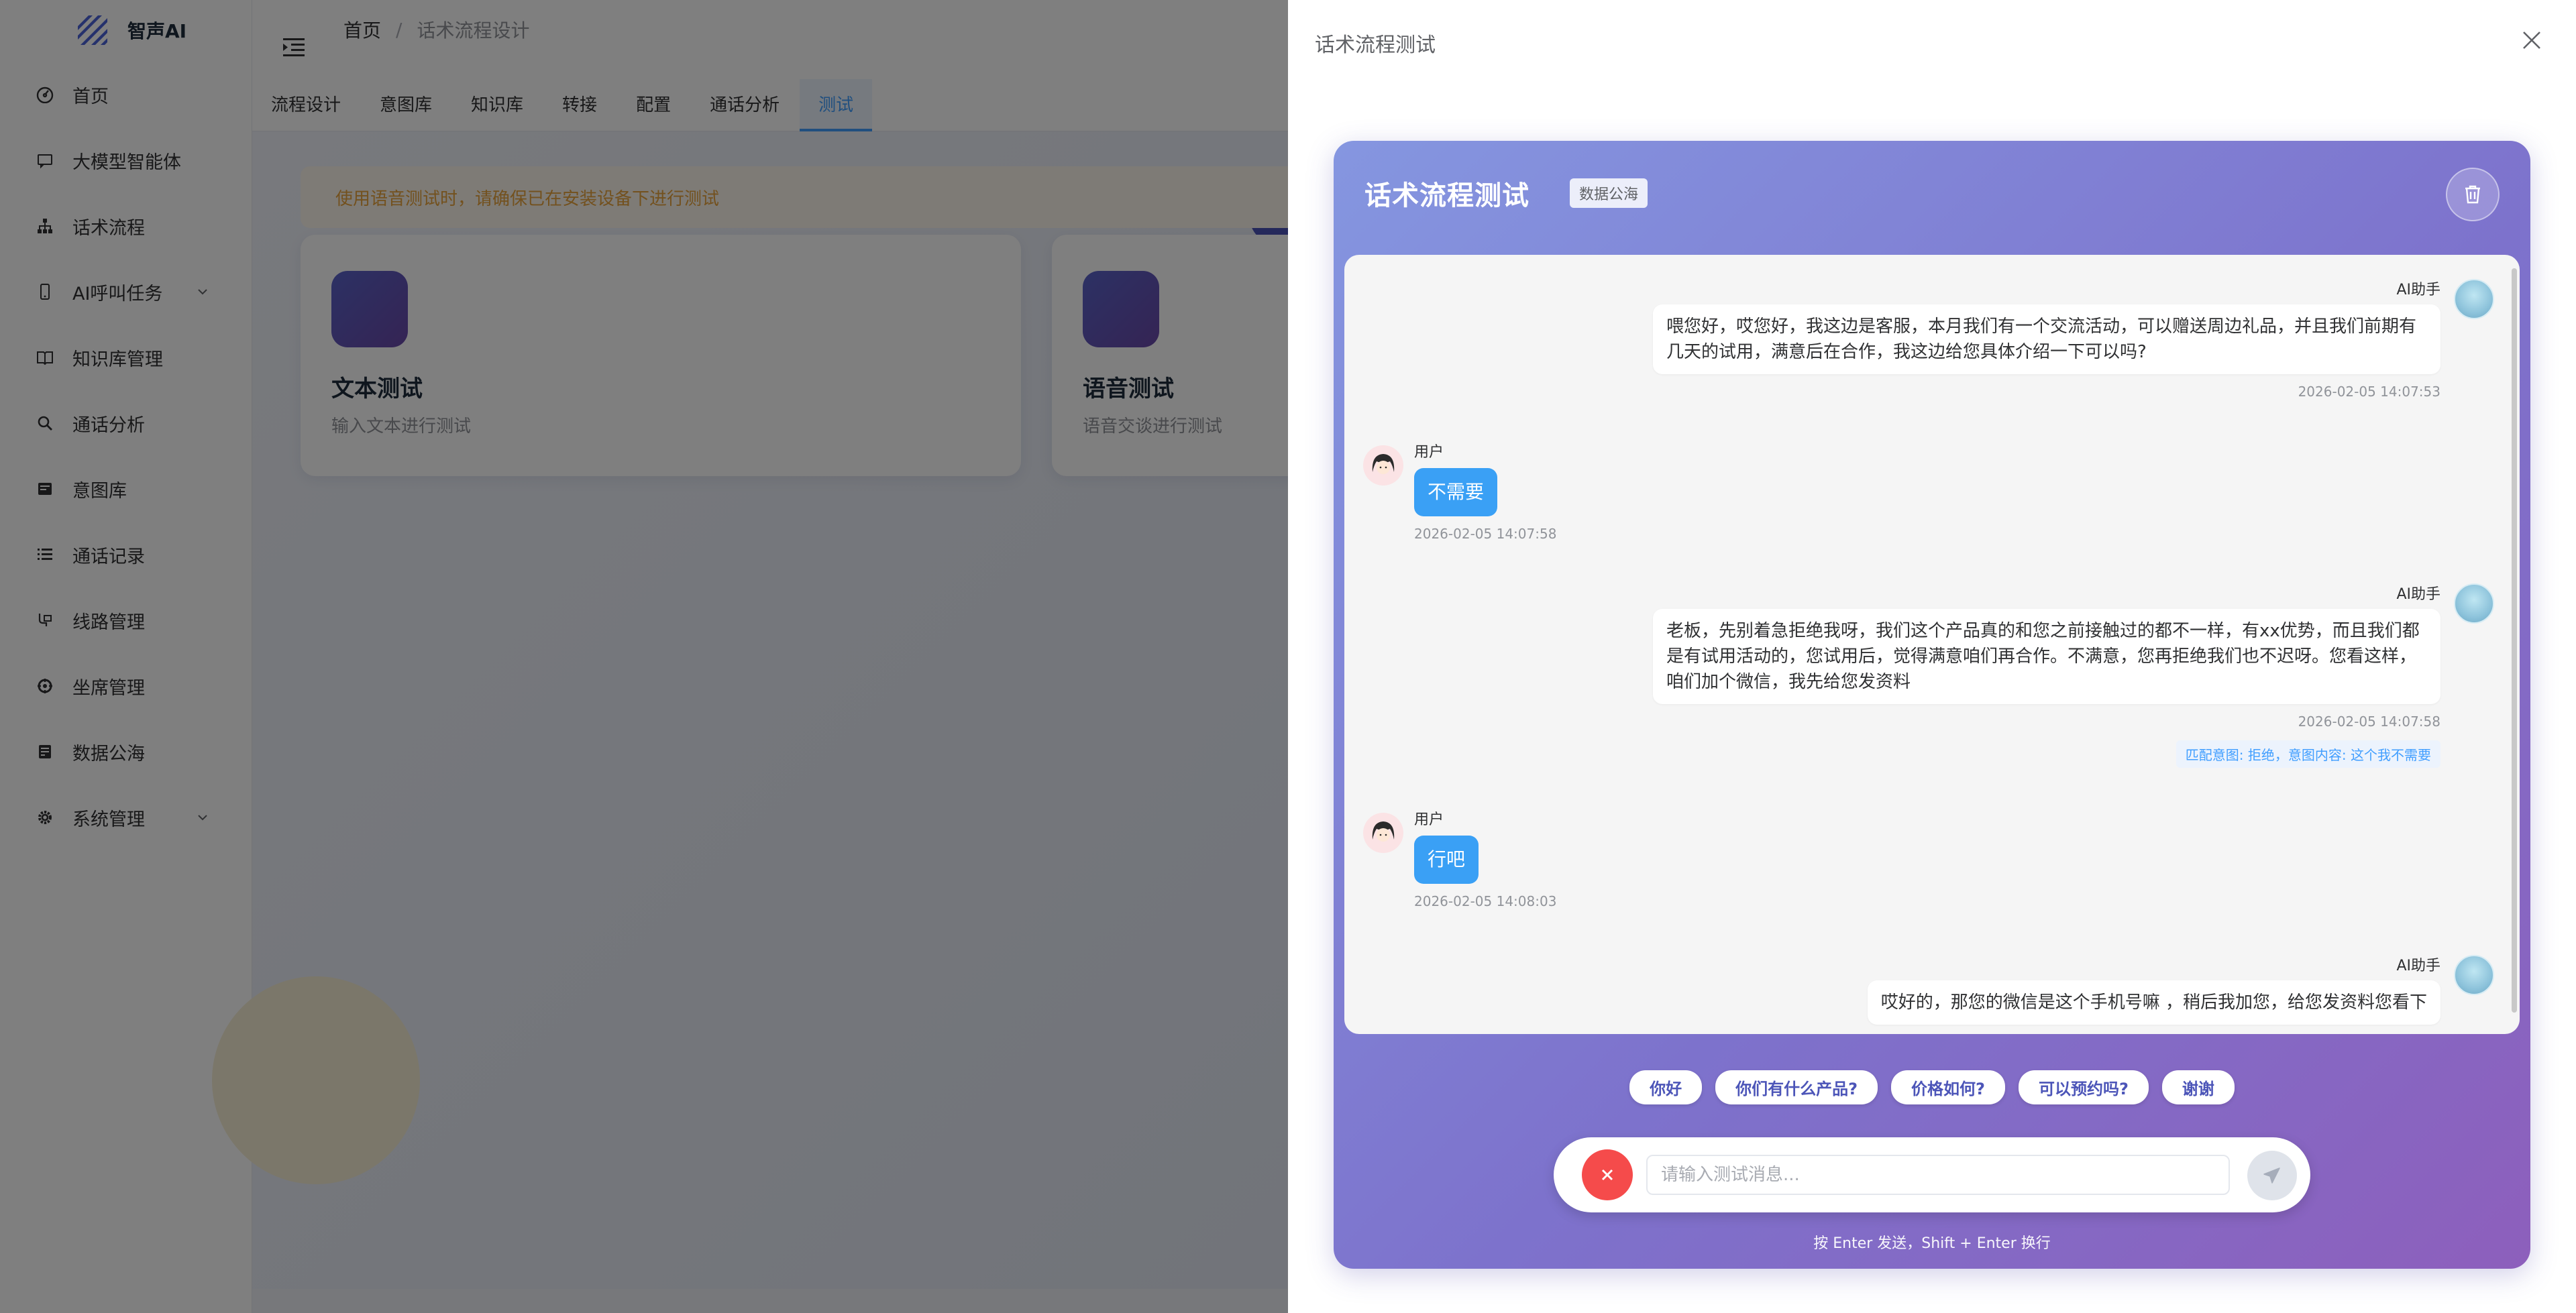 This screenshot has height=1313, width=2576. What do you see at coordinates (1938, 1175) in the screenshot?
I see `message-input` at bounding box center [1938, 1175].